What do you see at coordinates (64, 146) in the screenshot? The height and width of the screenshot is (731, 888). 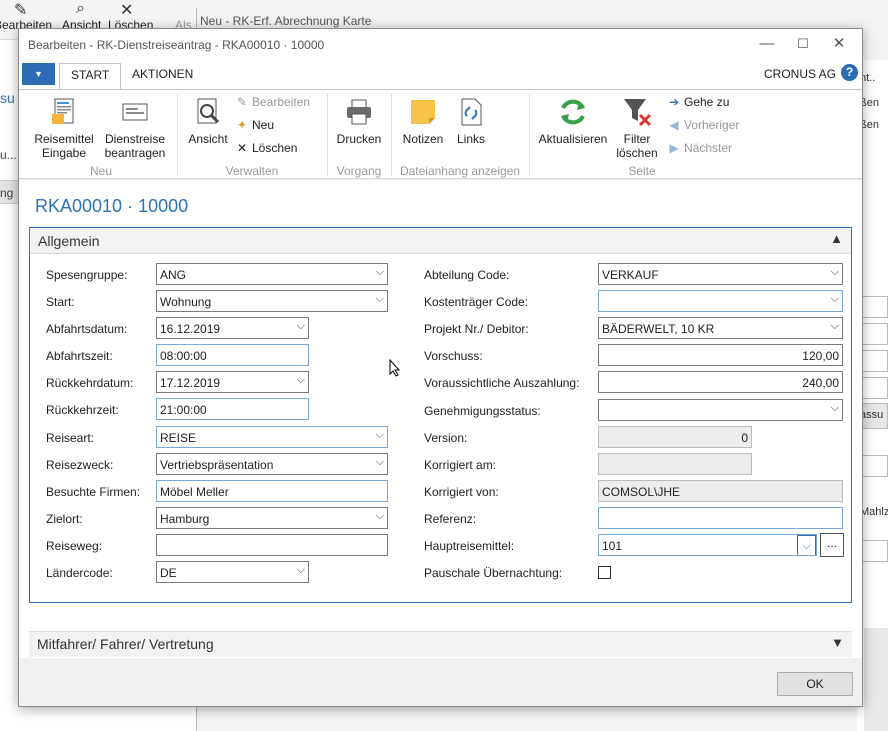 I see `reisemittel-eingabe-label: Reisemittel Eingabe` at bounding box center [64, 146].